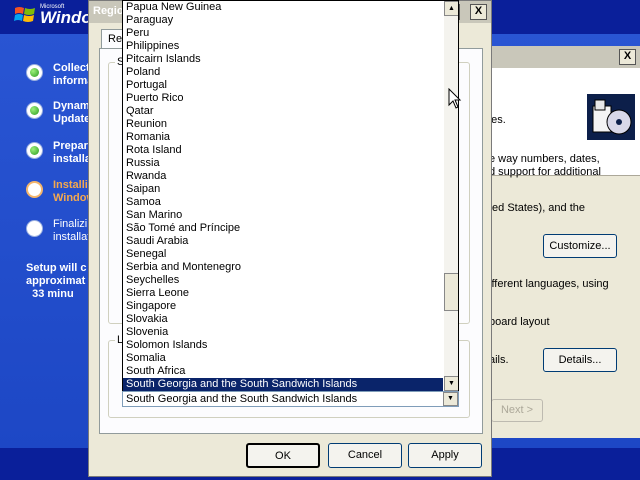 This screenshot has height=480, width=640. I want to click on list-item: Rwanda, so click(283, 176).